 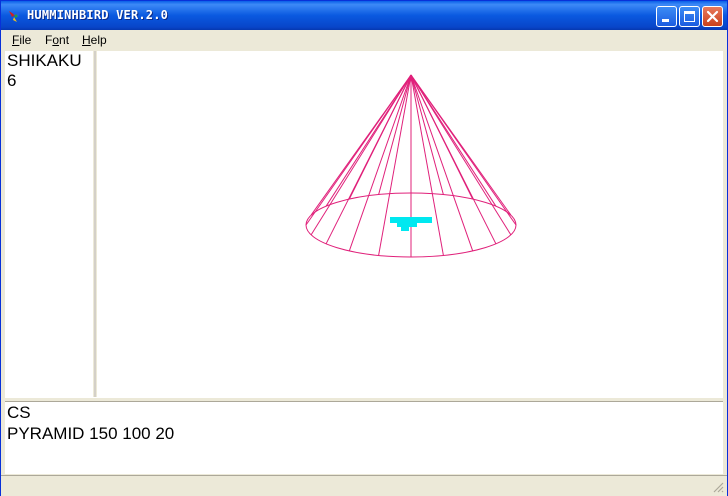 What do you see at coordinates (665, 20) in the screenshot?
I see `minimize-icon` at bounding box center [665, 20].